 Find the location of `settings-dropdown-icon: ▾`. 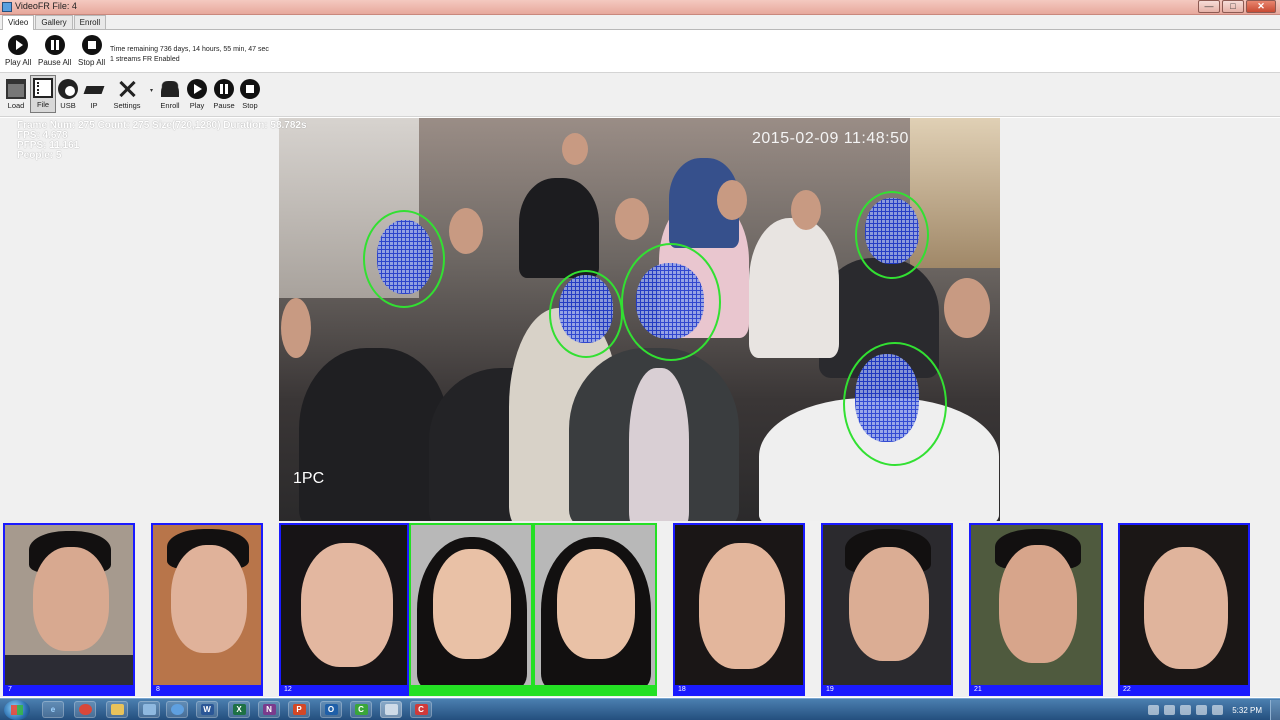

settings-dropdown-icon: ▾ is located at coordinates (151, 90).